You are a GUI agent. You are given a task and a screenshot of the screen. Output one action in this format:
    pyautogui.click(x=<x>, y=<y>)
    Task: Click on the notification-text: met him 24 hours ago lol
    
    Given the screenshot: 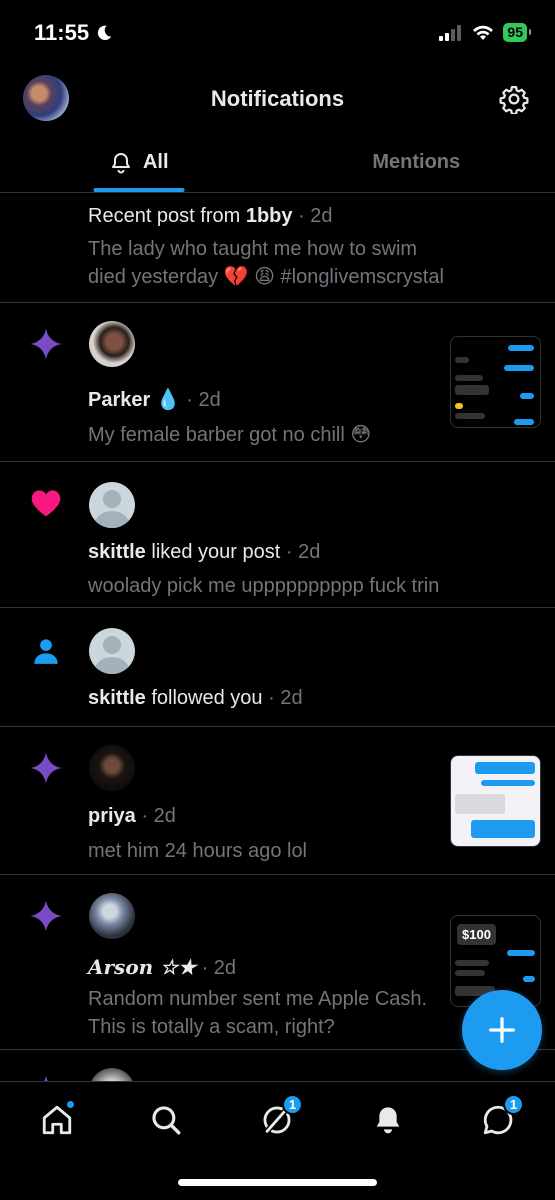 What is the action you would take?
    pyautogui.click(x=198, y=851)
    